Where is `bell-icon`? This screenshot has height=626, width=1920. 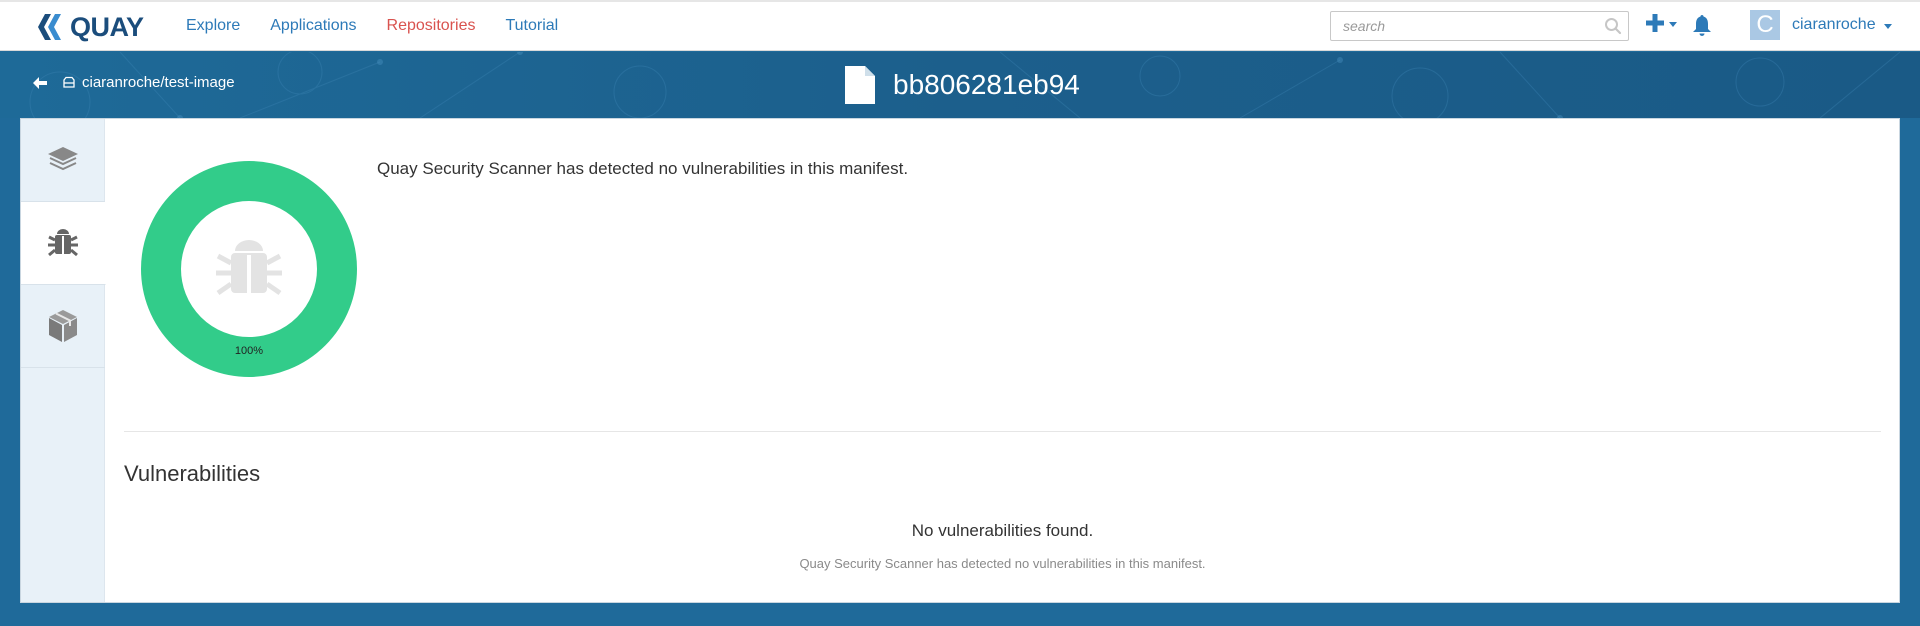 bell-icon is located at coordinates (1702, 25).